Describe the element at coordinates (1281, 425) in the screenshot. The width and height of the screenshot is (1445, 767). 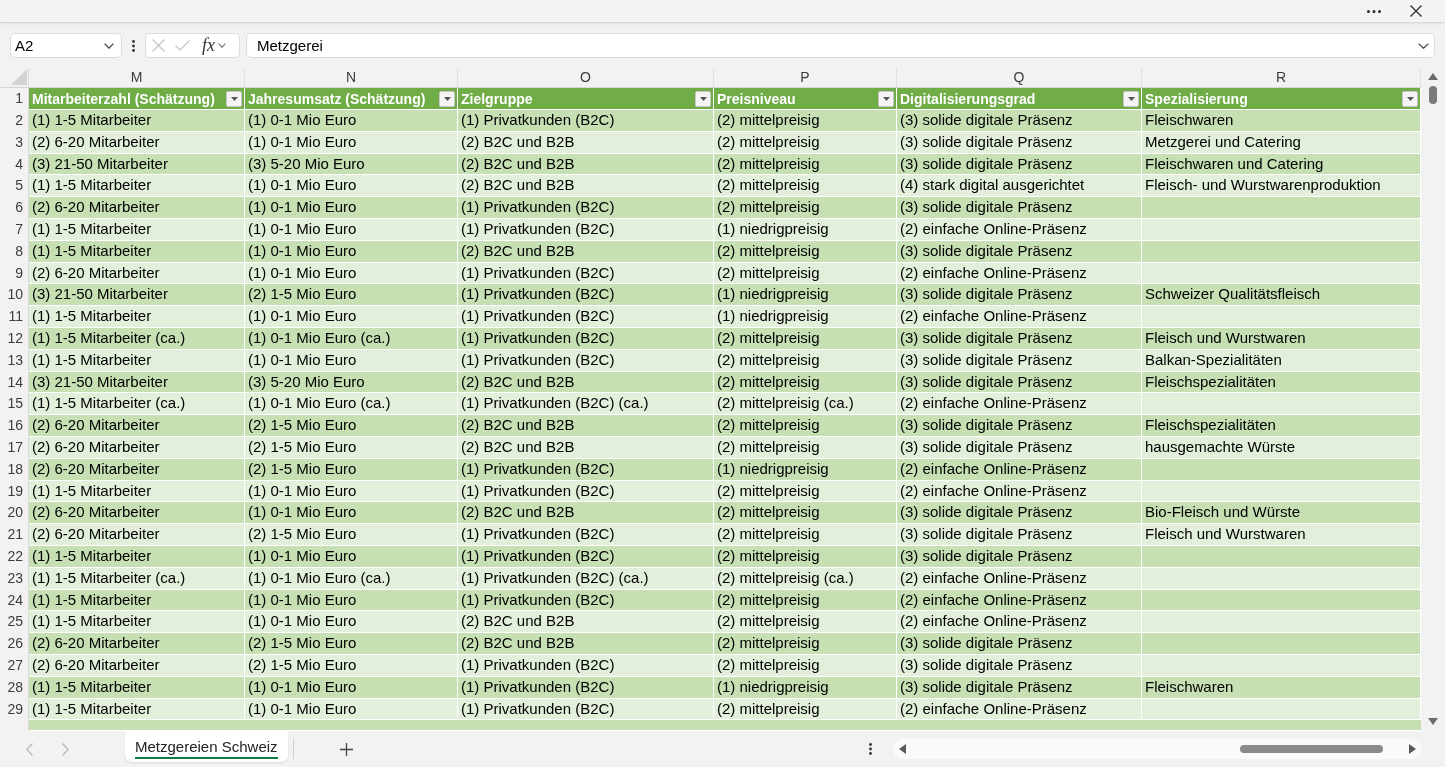
I see `table-cell: Fleischspezialitäten` at that location.